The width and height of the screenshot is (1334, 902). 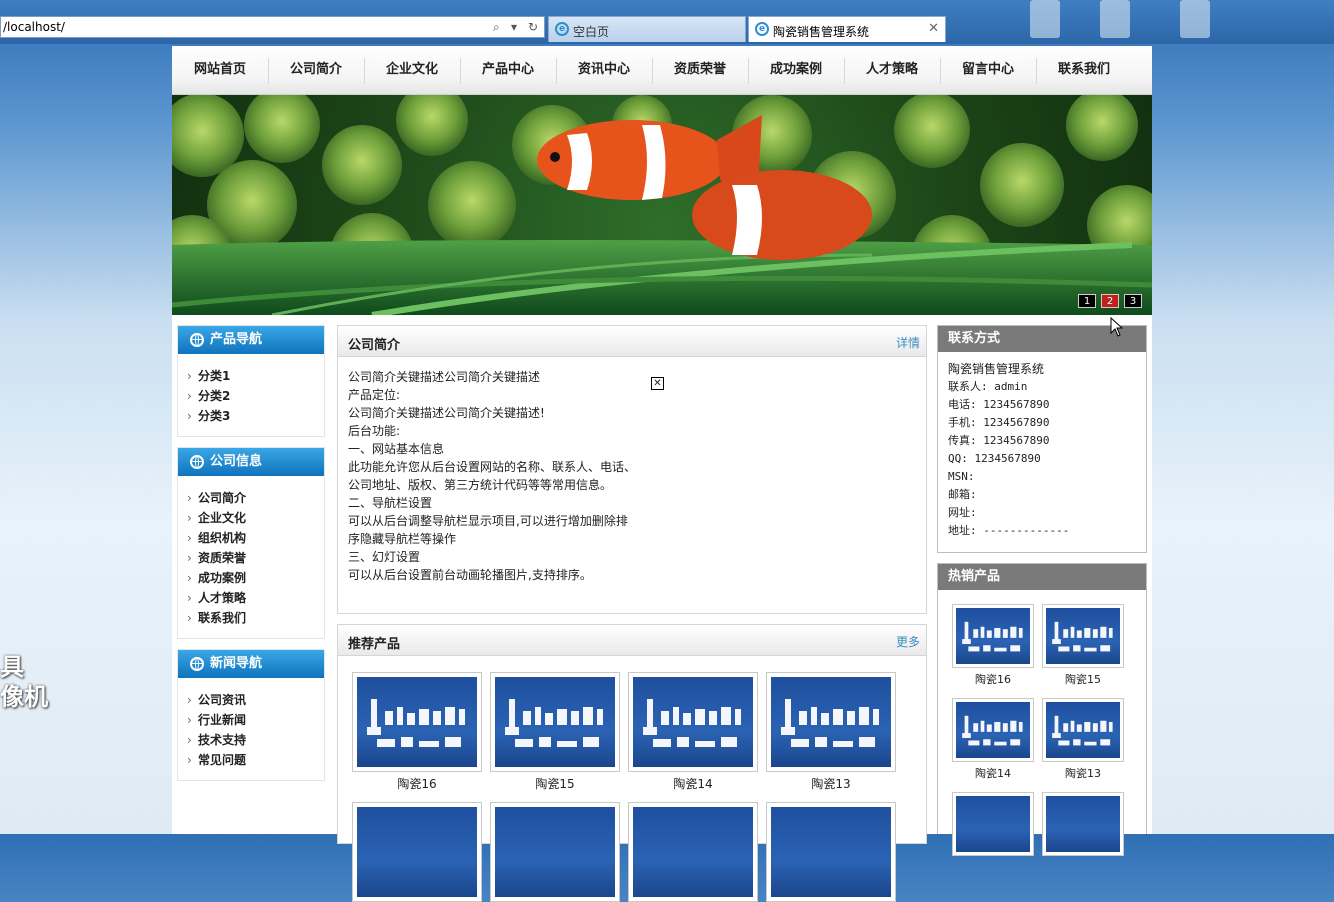 What do you see at coordinates (470, 575) in the screenshot?
I see `intro-line: 可以从后台设置前台动画轮播图片,支持排序。` at bounding box center [470, 575].